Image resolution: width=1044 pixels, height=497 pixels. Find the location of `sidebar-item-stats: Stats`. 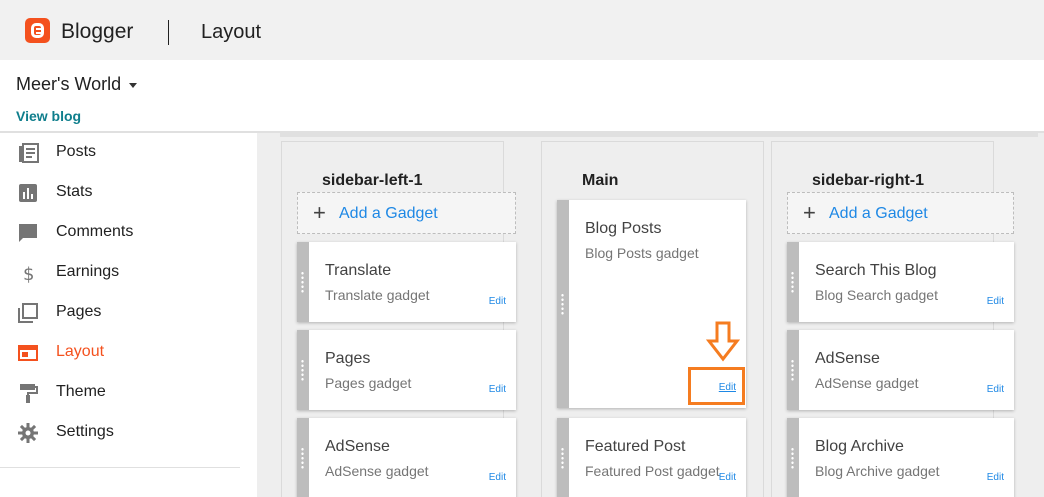

sidebar-item-stats: Stats is located at coordinates (128, 193).